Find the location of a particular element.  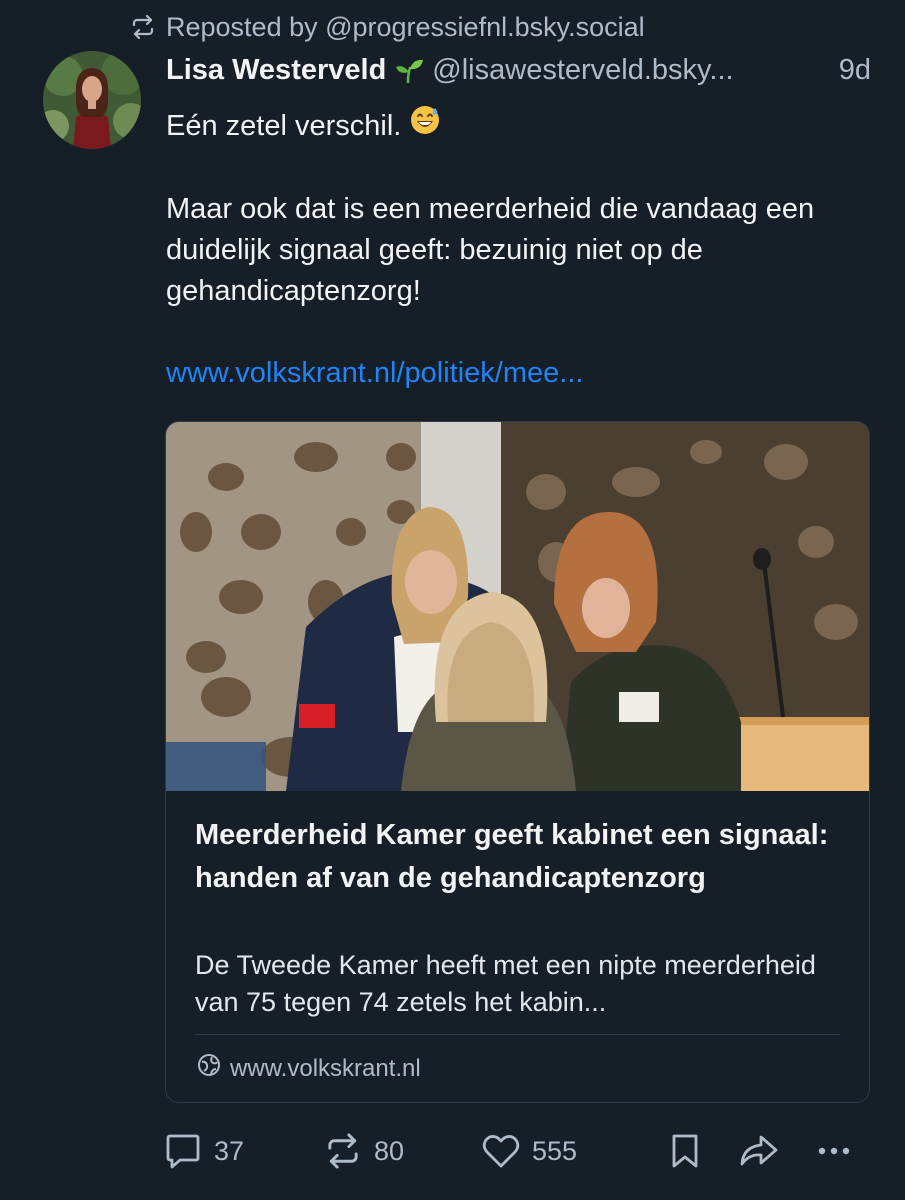

repost-button: 80 is located at coordinates (364, 1151).